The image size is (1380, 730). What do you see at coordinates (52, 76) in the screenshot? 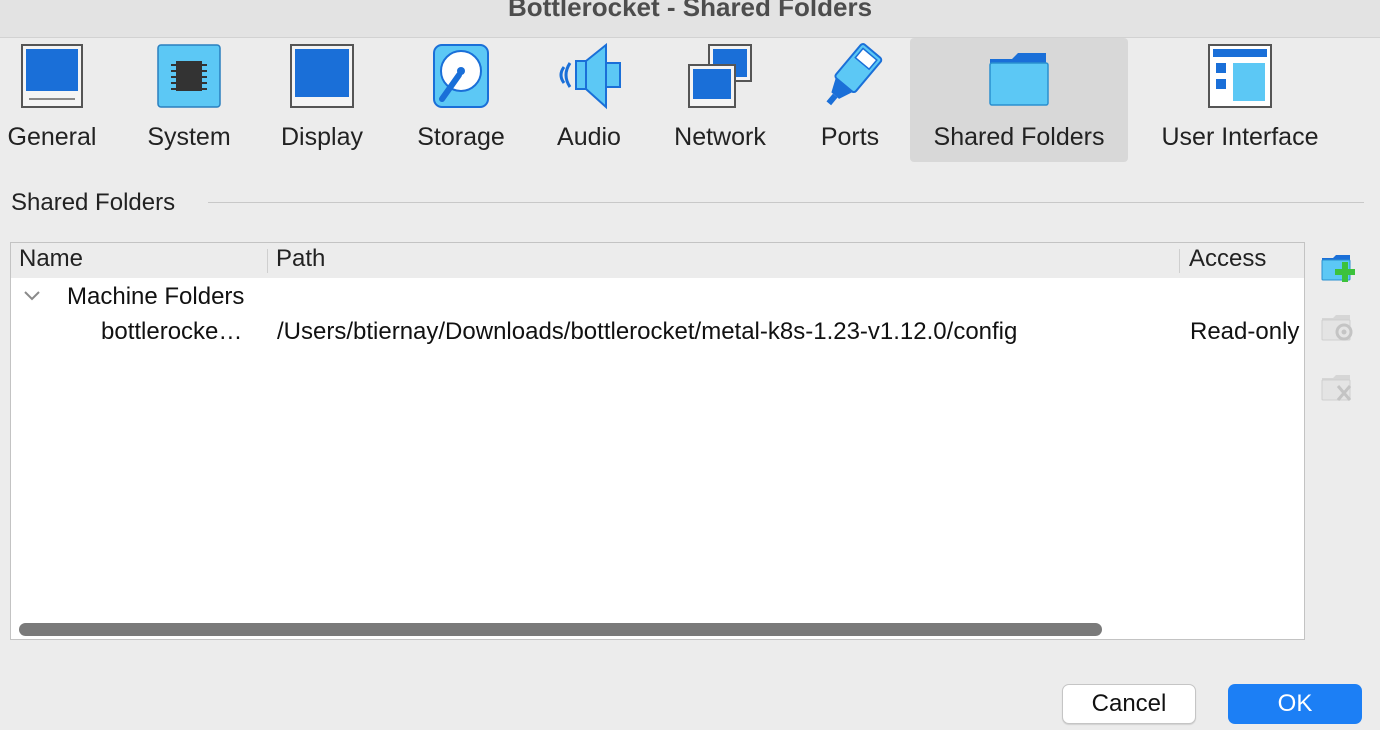
I see `general-icon` at bounding box center [52, 76].